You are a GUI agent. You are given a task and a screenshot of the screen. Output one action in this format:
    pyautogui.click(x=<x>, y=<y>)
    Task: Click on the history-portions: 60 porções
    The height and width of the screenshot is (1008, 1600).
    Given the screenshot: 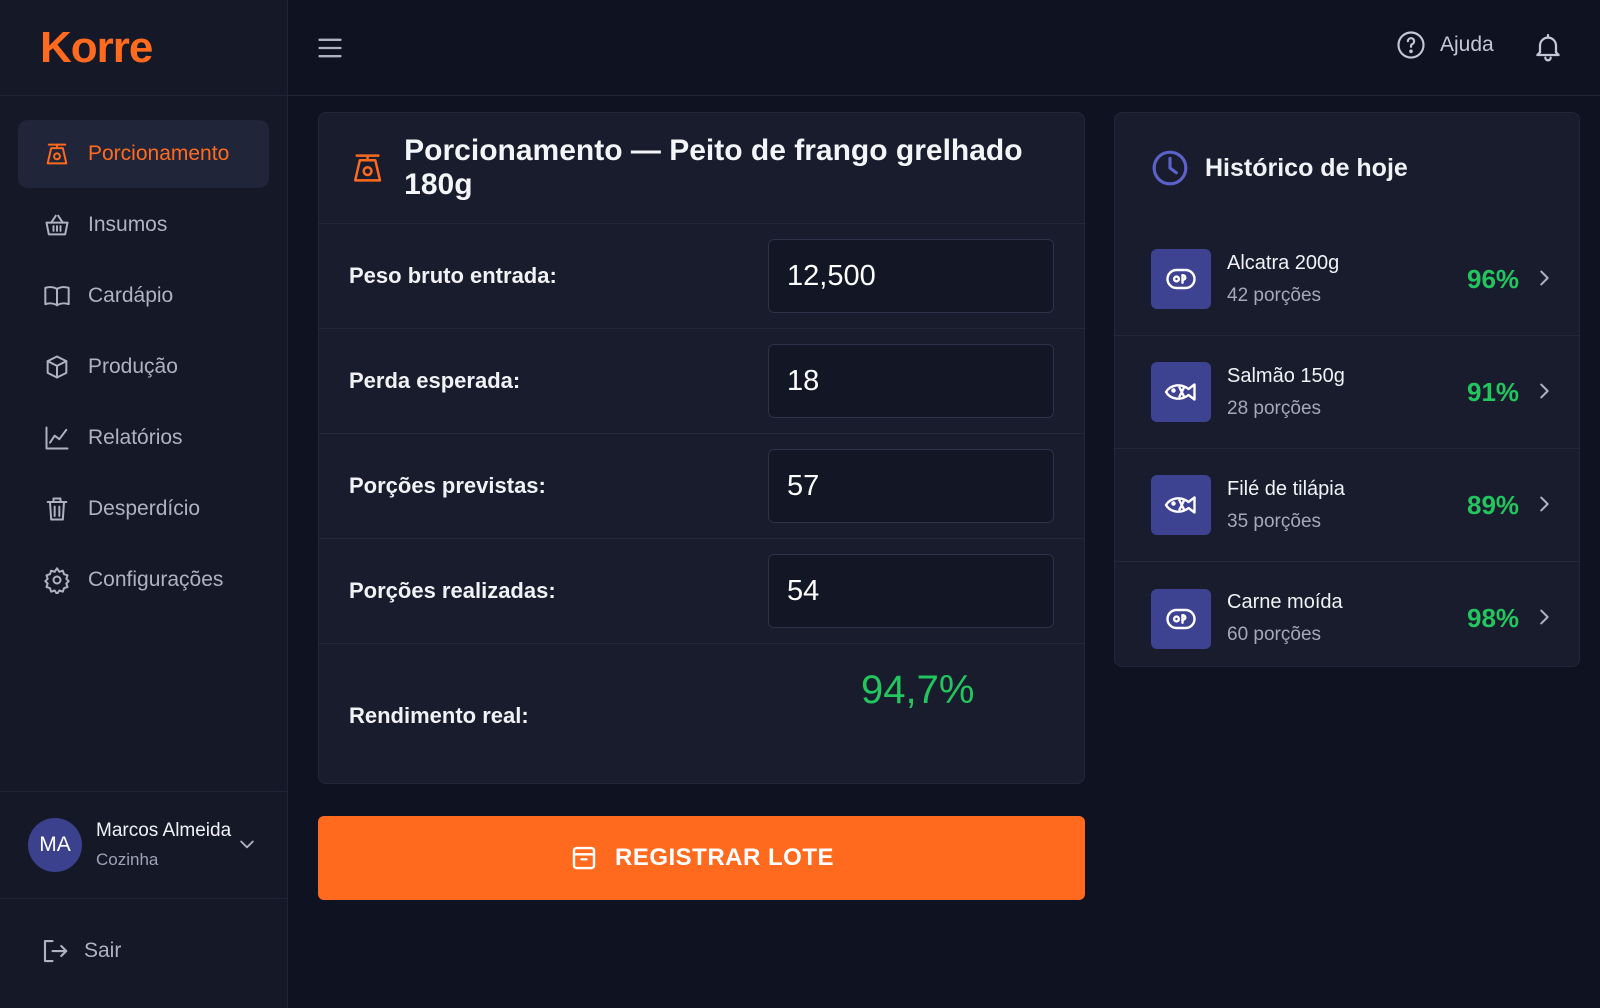 What is the action you would take?
    pyautogui.click(x=1274, y=634)
    